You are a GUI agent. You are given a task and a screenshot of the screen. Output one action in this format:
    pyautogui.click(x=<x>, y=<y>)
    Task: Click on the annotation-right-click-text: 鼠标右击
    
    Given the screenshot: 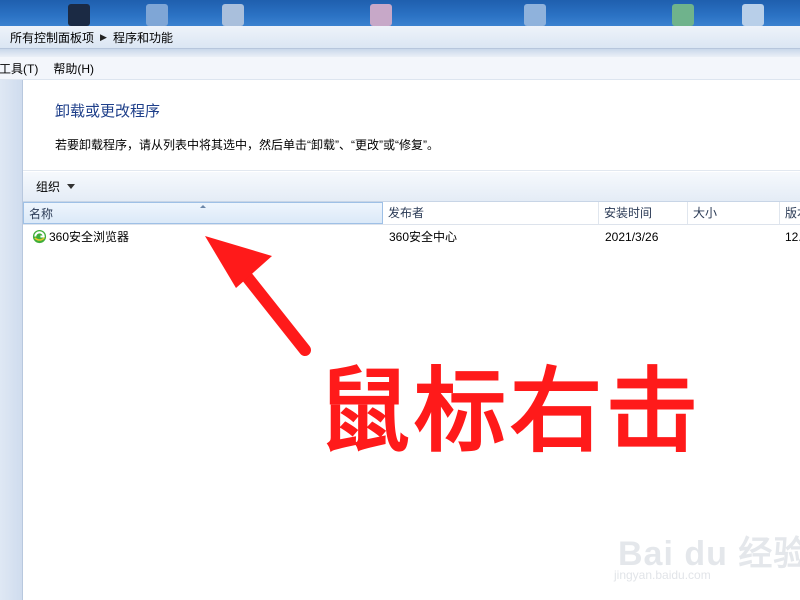 What is the action you would take?
    pyautogui.click(x=510, y=411)
    